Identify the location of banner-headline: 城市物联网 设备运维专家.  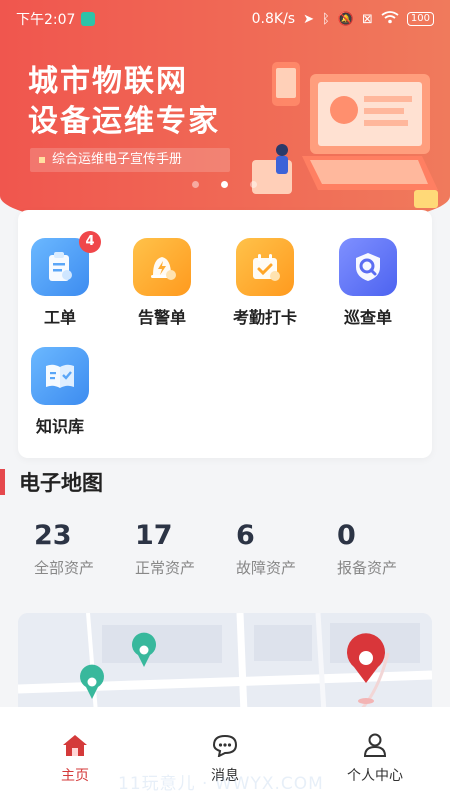
(124, 101).